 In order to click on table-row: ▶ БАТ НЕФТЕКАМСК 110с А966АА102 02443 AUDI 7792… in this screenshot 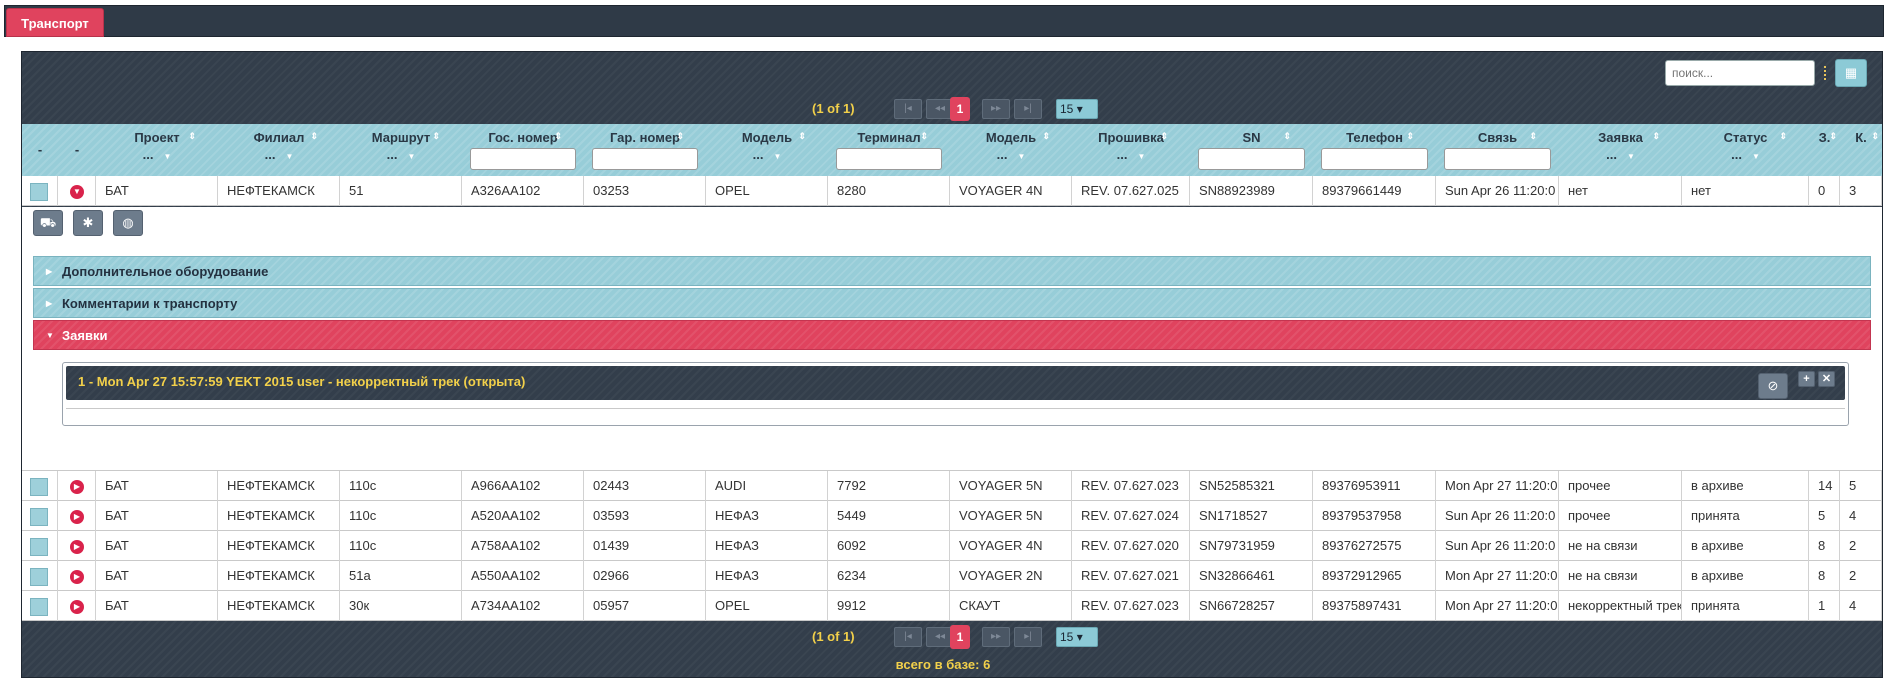, I will do `click(952, 486)`.